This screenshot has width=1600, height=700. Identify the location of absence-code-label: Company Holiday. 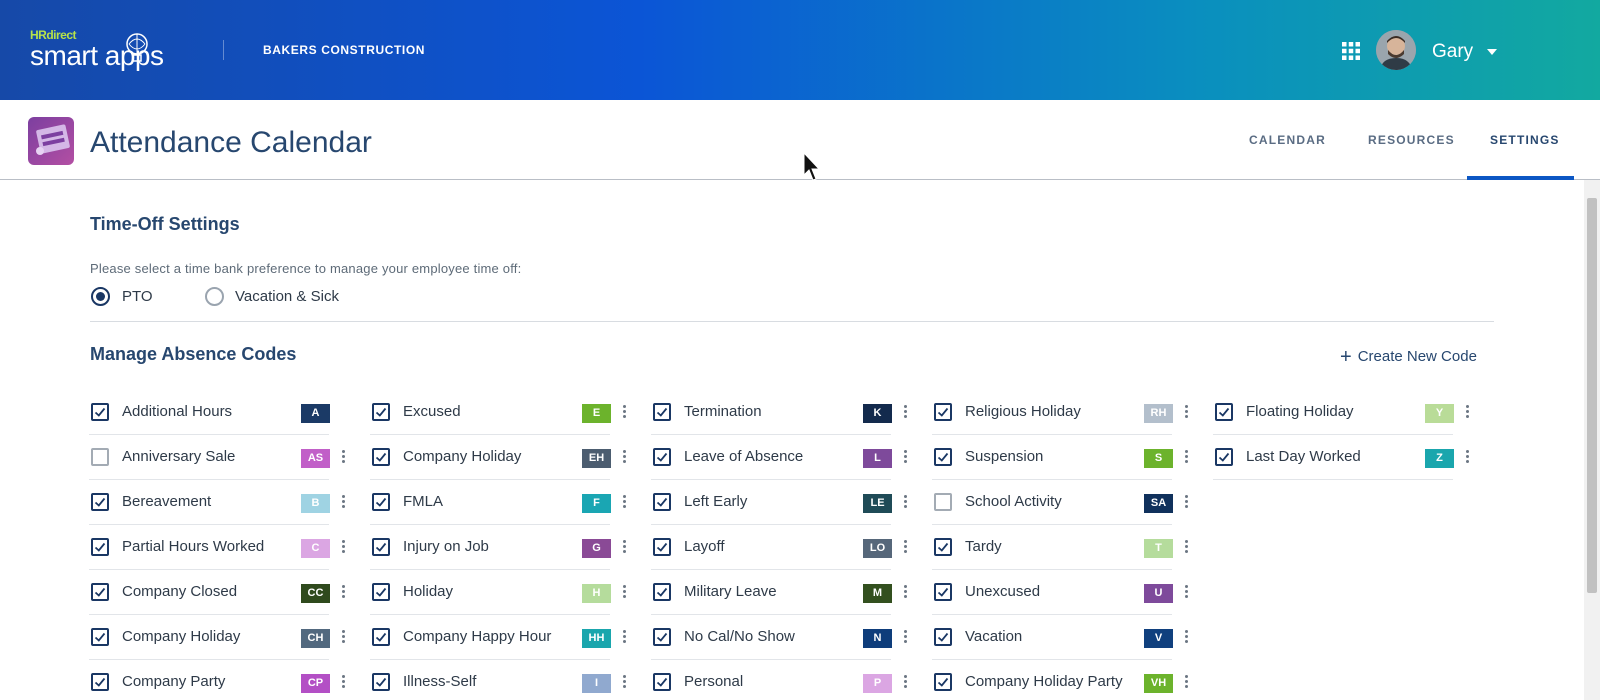
(181, 636).